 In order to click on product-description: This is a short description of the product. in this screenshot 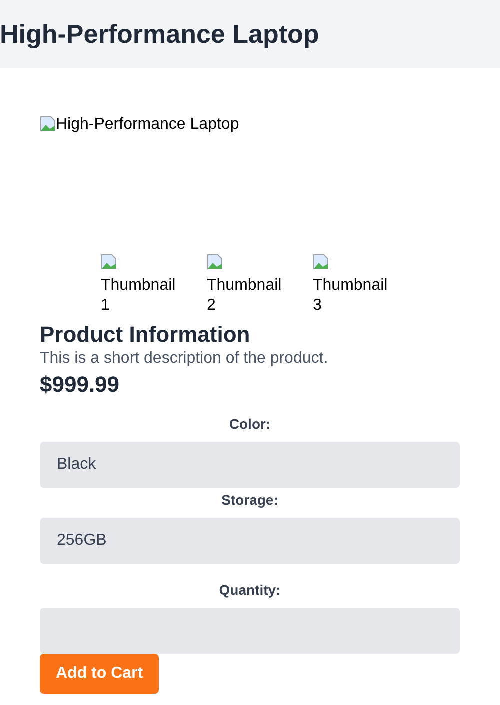, I will do `click(185, 359)`.